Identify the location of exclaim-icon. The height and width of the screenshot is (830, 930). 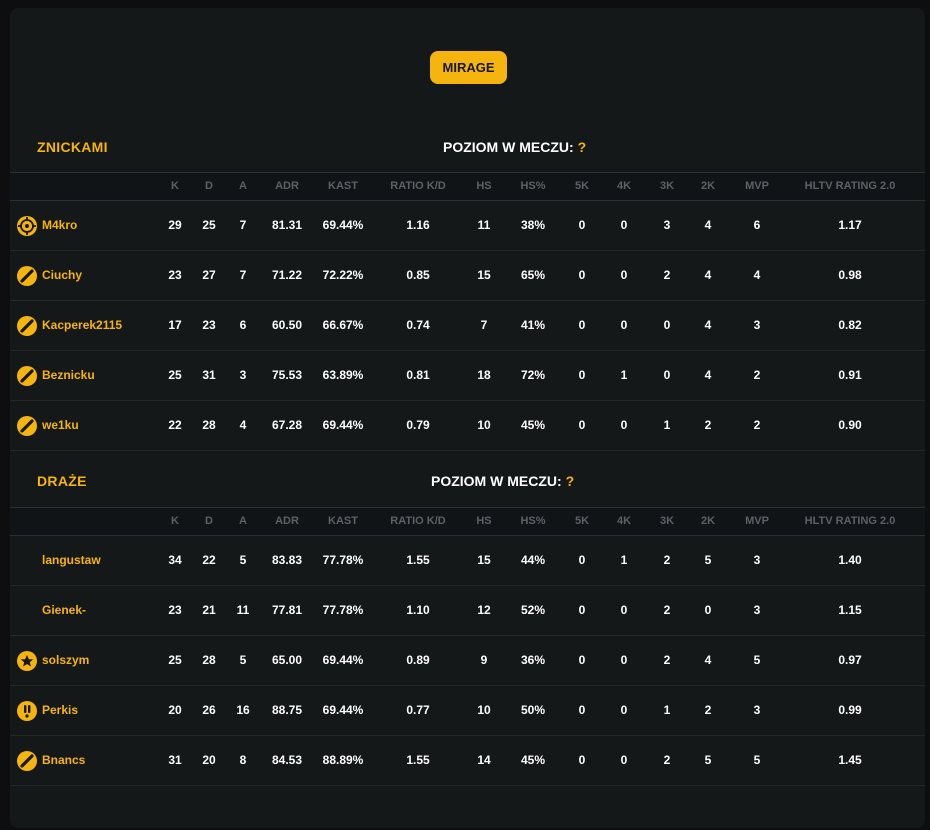
(27, 711).